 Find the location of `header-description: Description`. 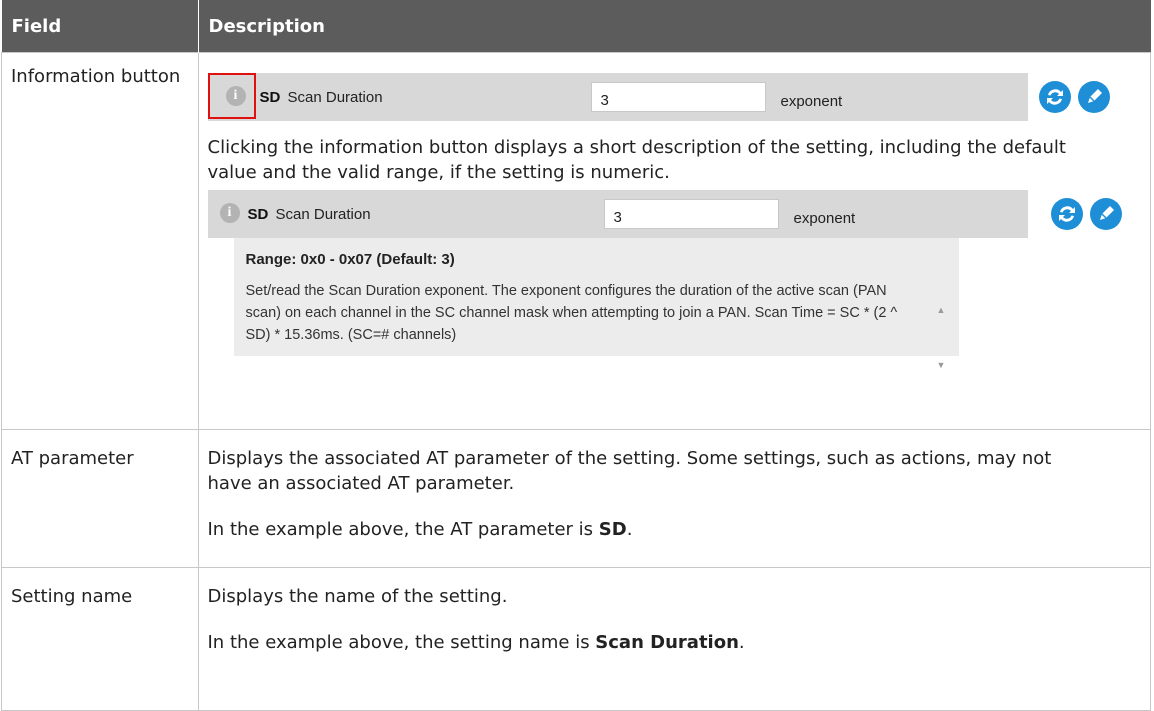

header-description: Description is located at coordinates (674, 26).